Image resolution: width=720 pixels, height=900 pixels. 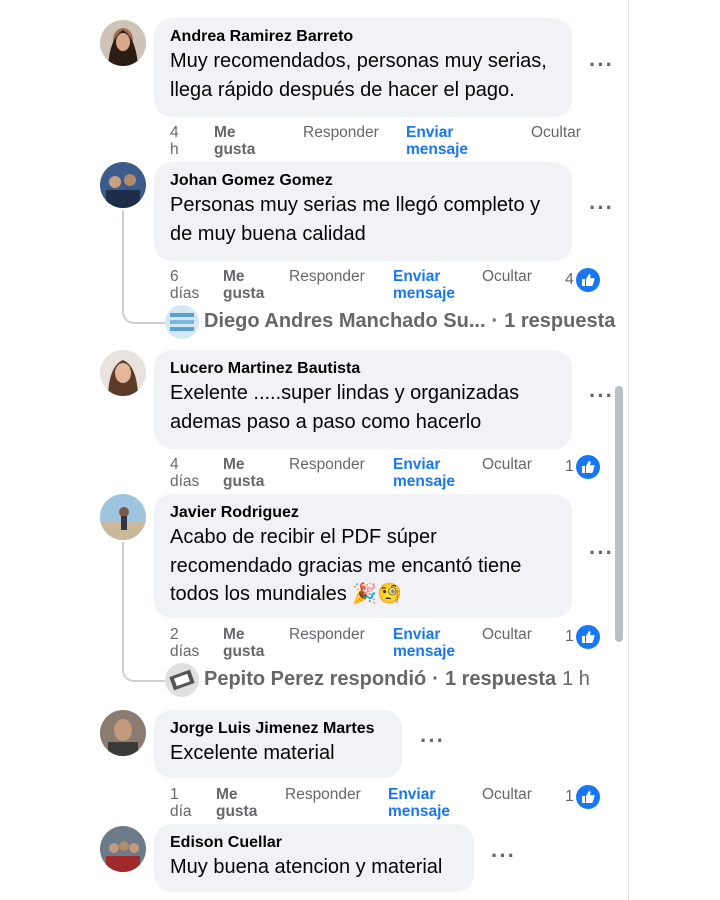 I want to click on comment-author: Jorge Luis Jimenez Martes, so click(x=278, y=728).